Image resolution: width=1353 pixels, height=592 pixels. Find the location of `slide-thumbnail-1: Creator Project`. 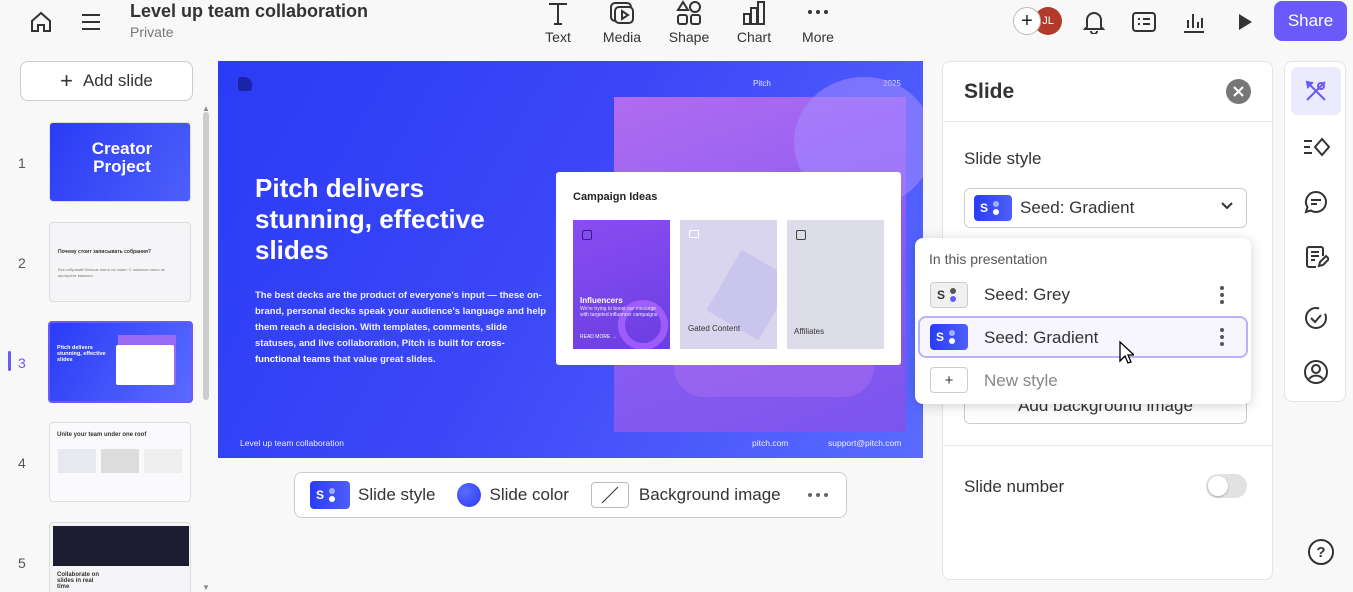

slide-thumbnail-1: Creator Project is located at coordinates (120, 162).